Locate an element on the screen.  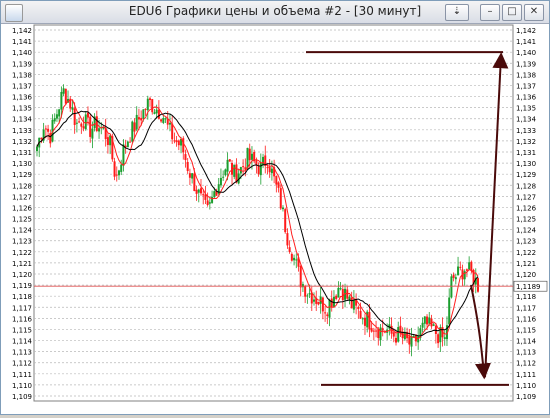
y-tick-label-right: 1,111 is located at coordinates (526, 375).